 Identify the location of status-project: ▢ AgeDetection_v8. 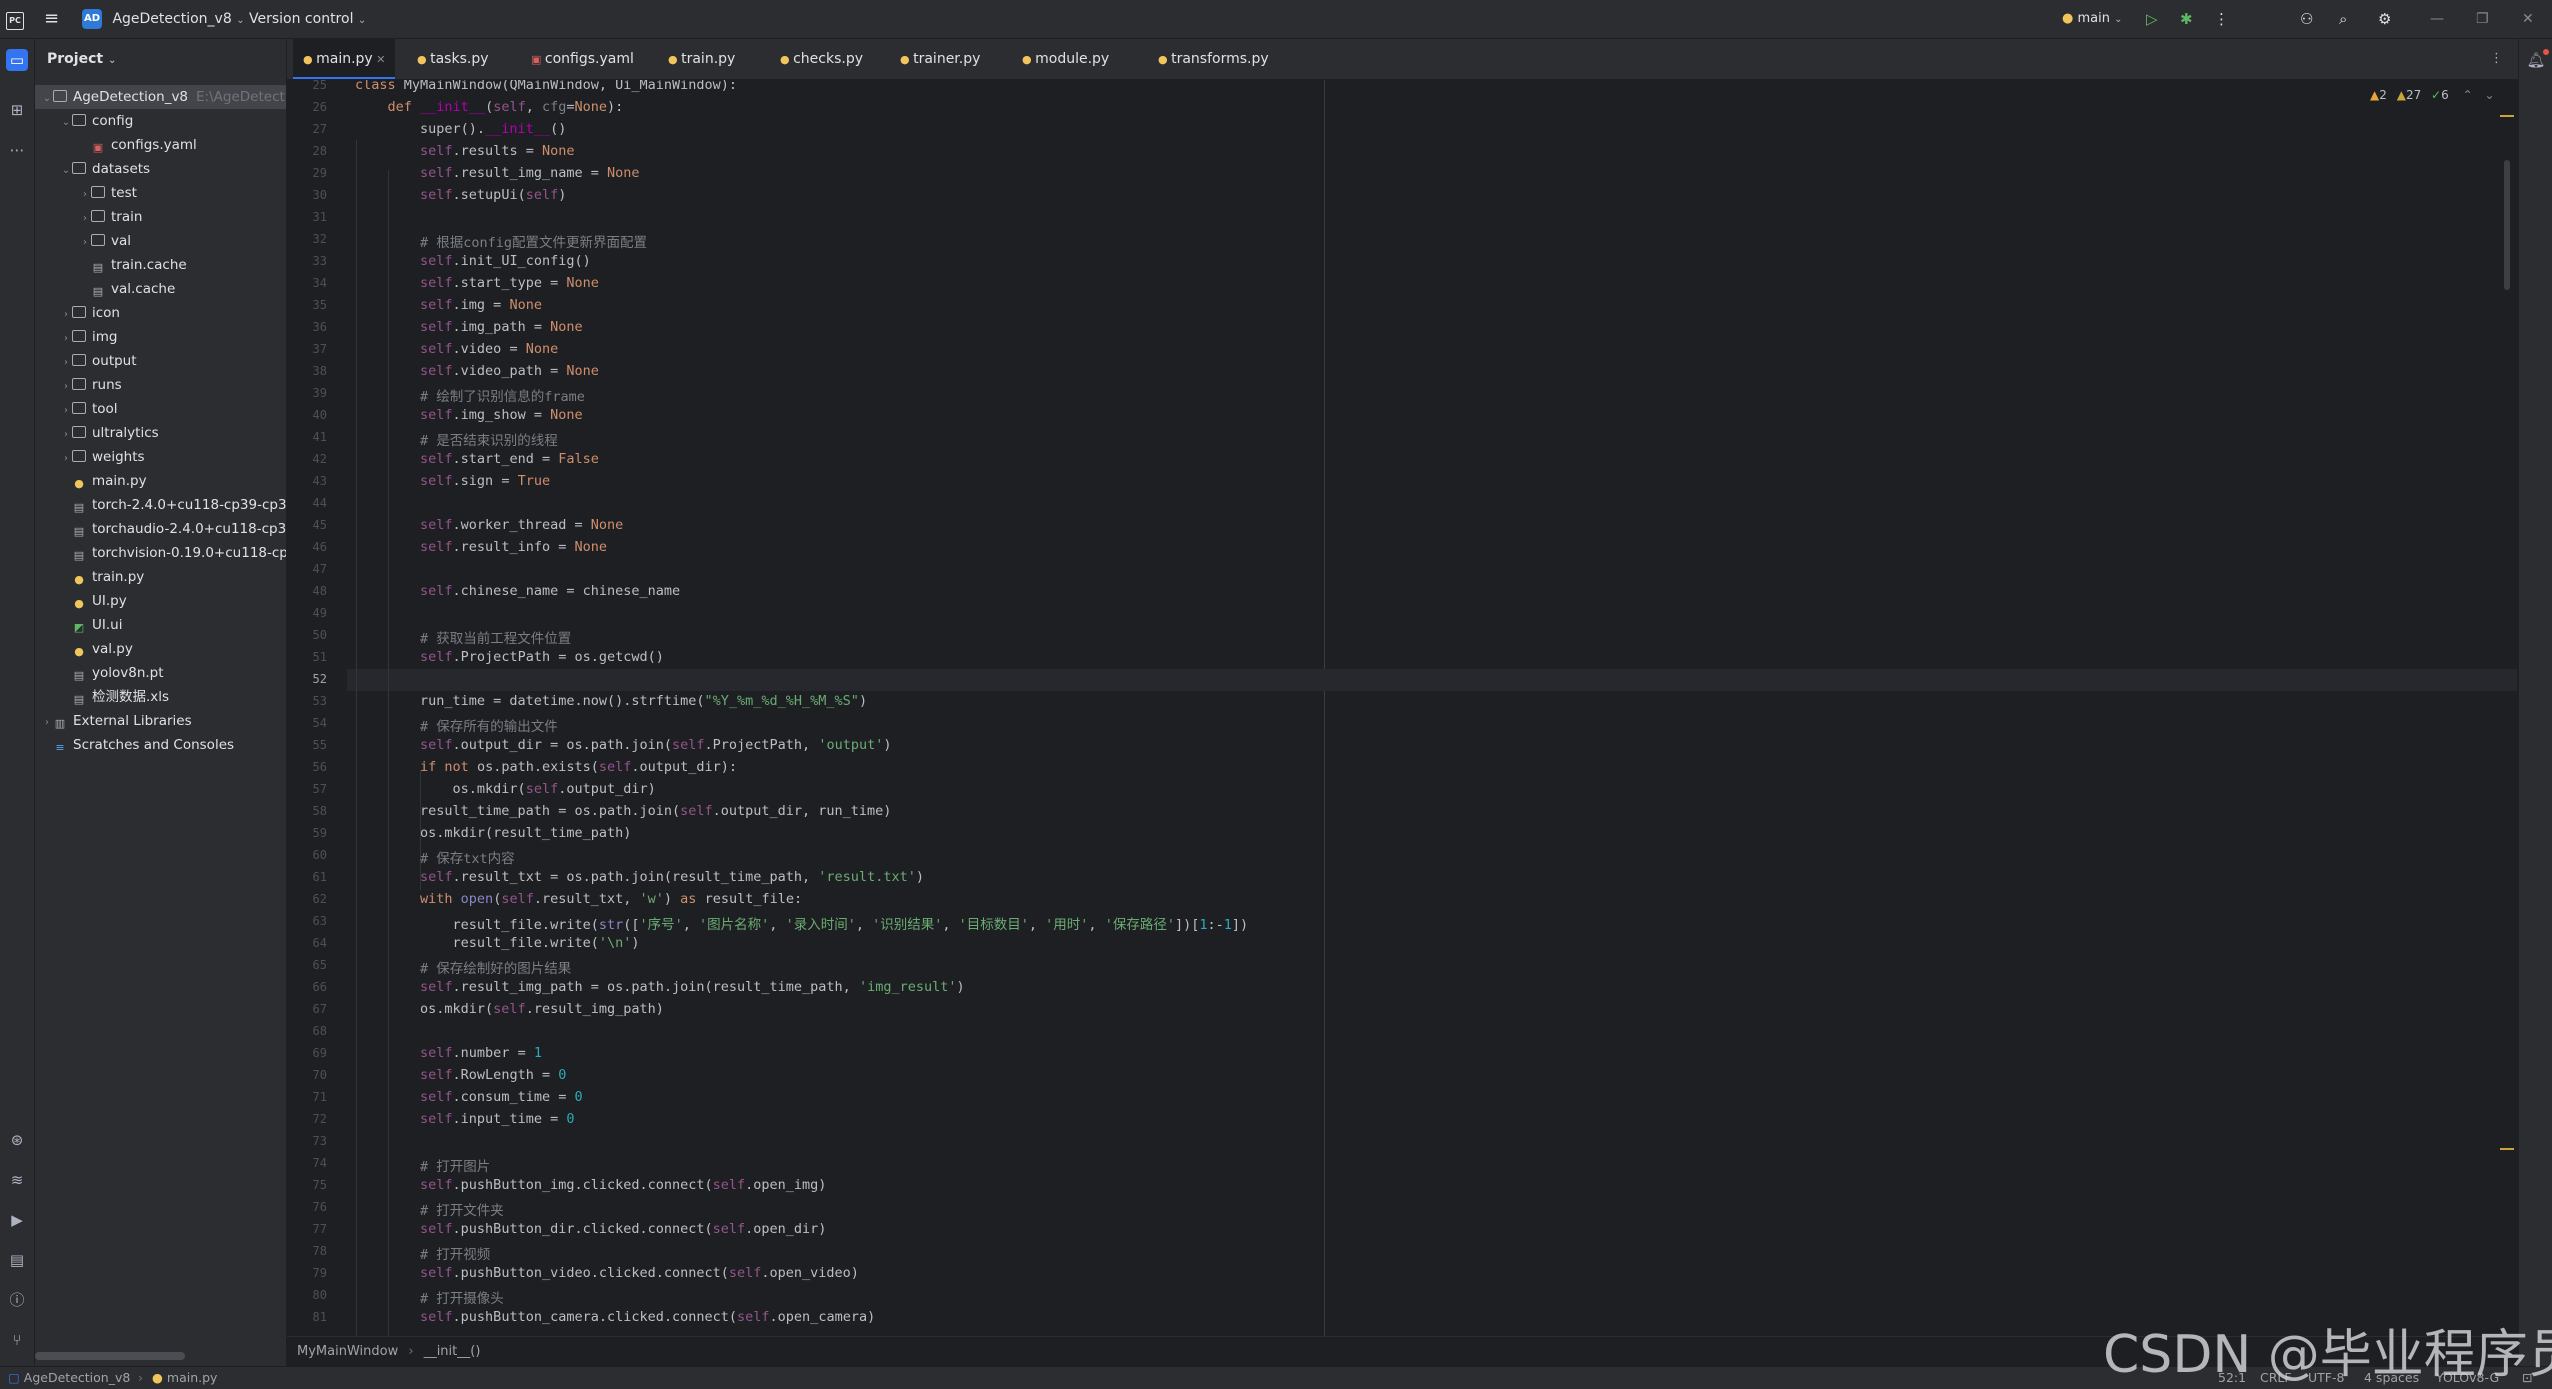
(69, 1378).